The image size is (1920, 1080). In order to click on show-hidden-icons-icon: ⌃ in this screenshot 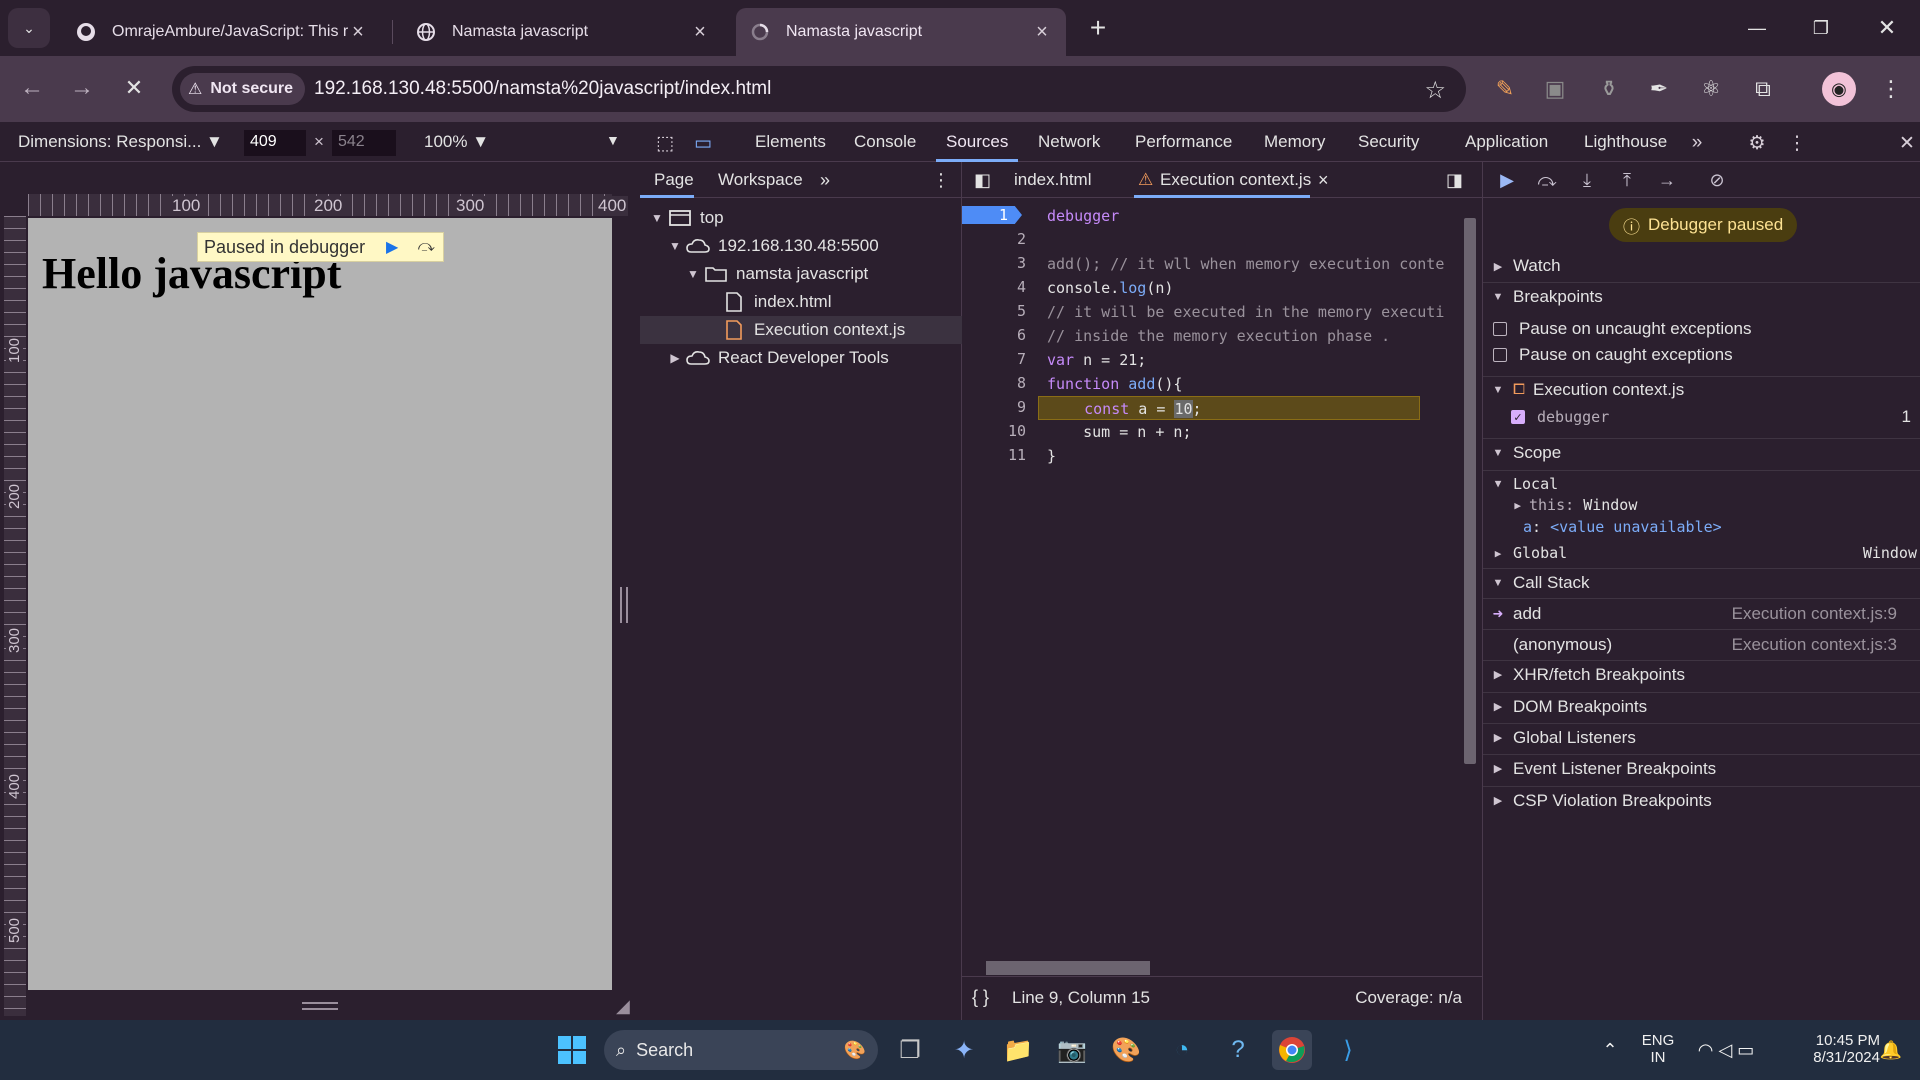, I will do `click(1610, 1050)`.